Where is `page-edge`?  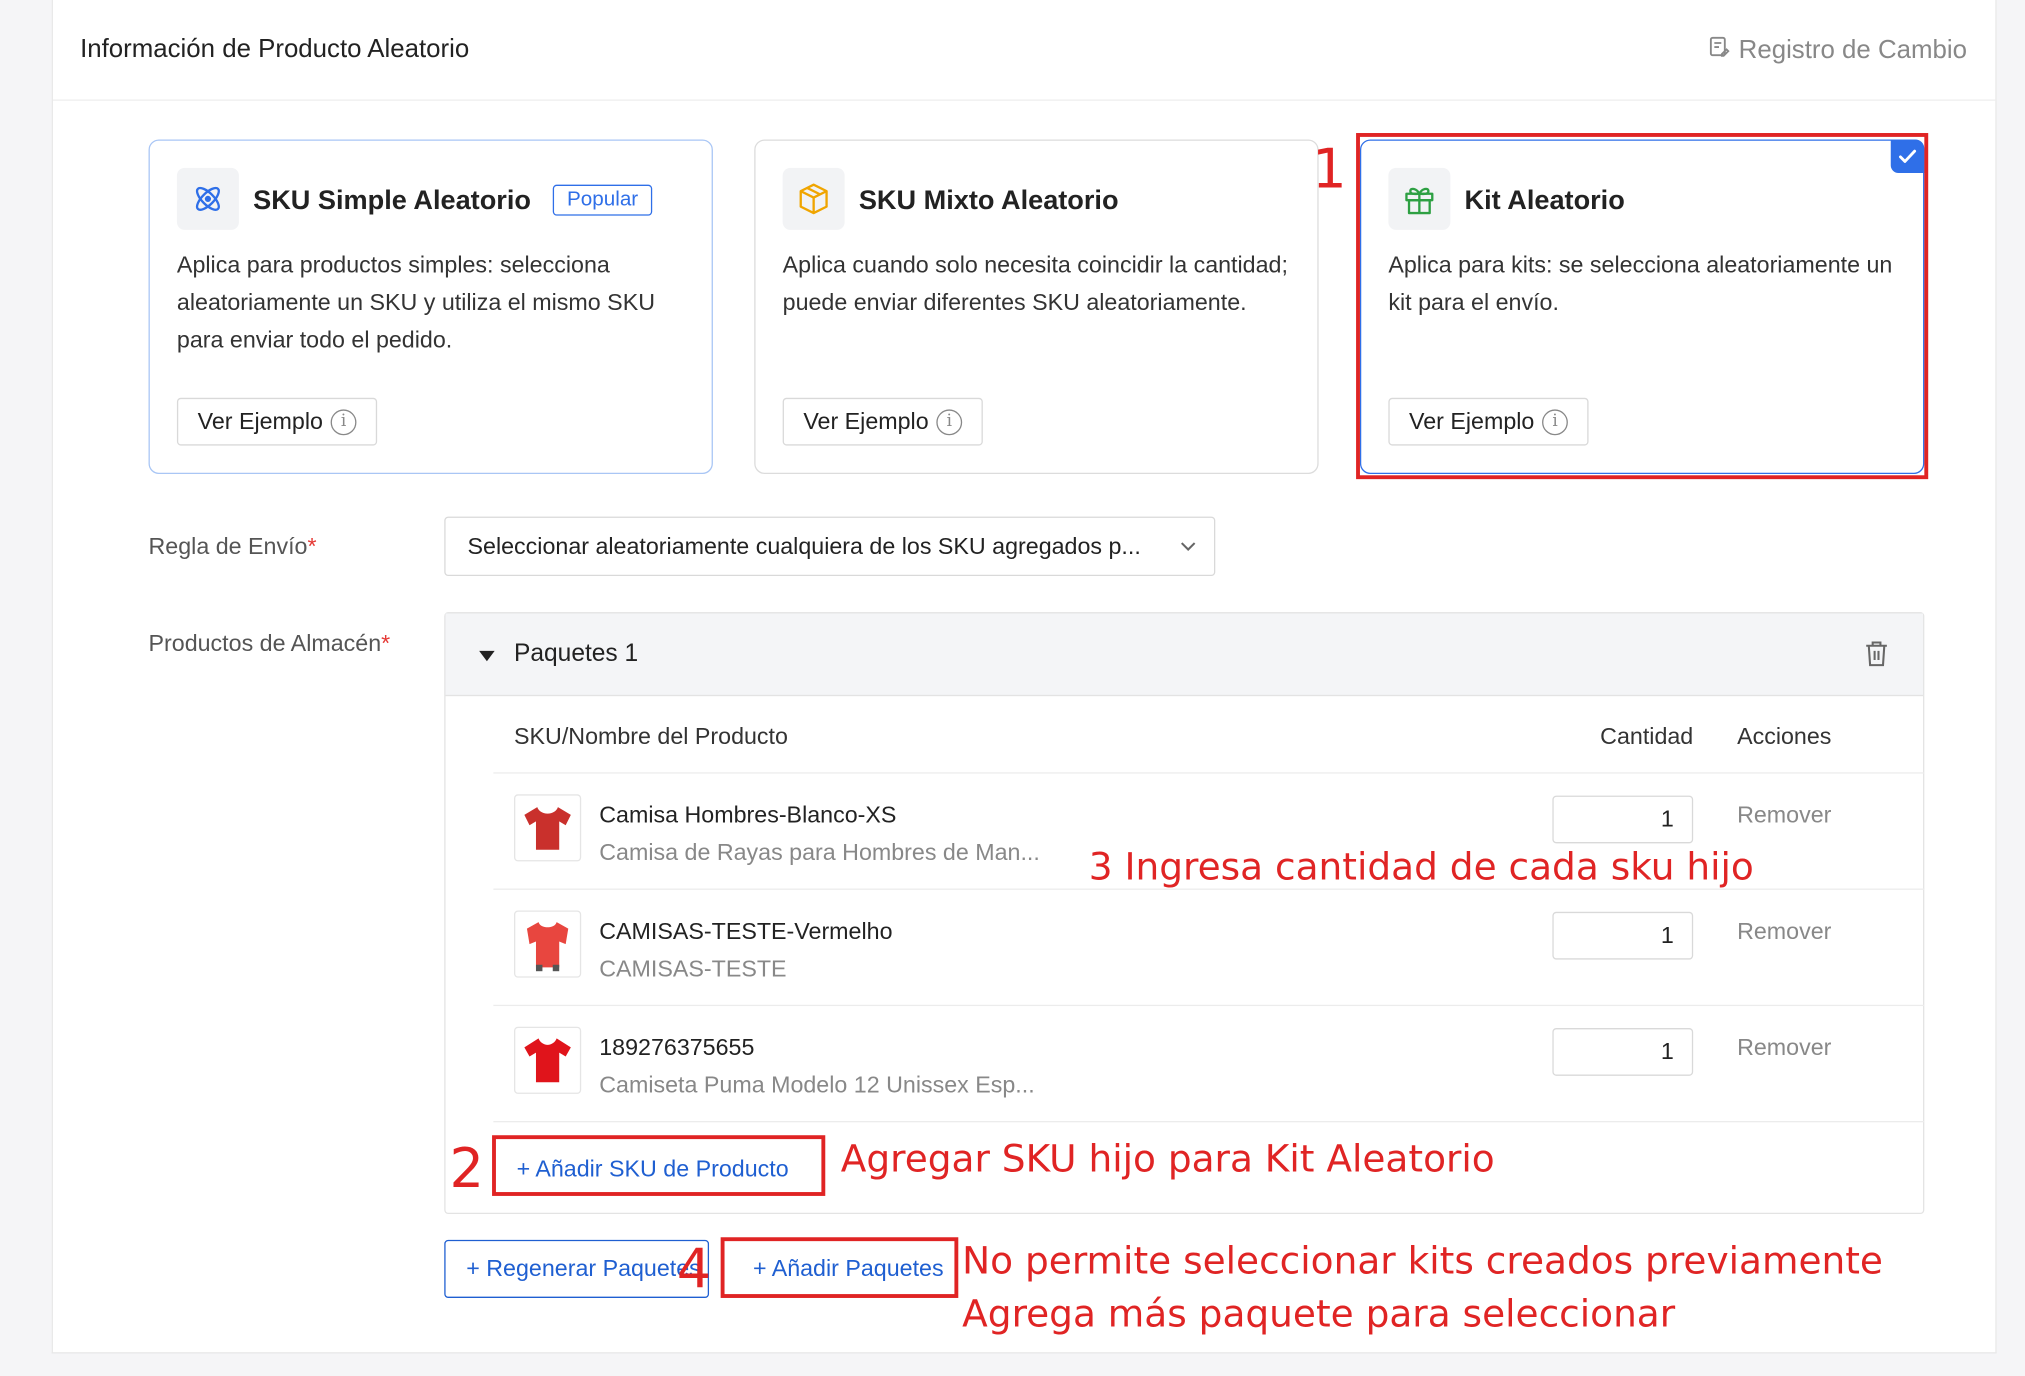
page-edge is located at coordinates (2019, 688).